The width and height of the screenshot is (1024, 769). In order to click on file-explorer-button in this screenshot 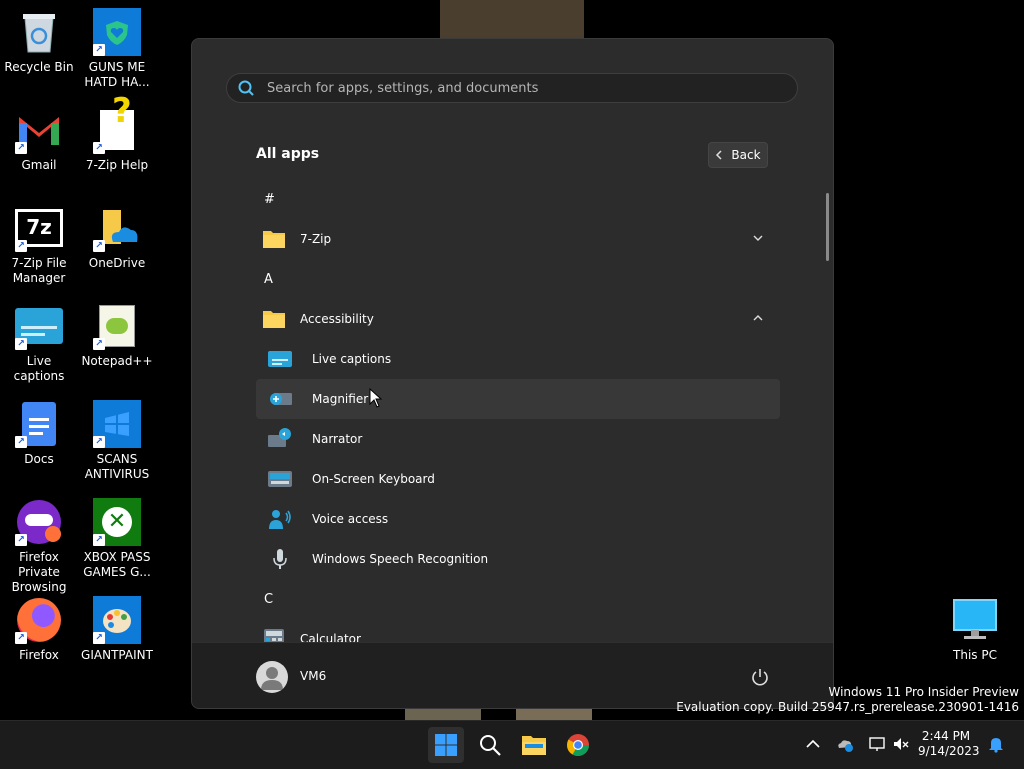, I will do `click(534, 745)`.